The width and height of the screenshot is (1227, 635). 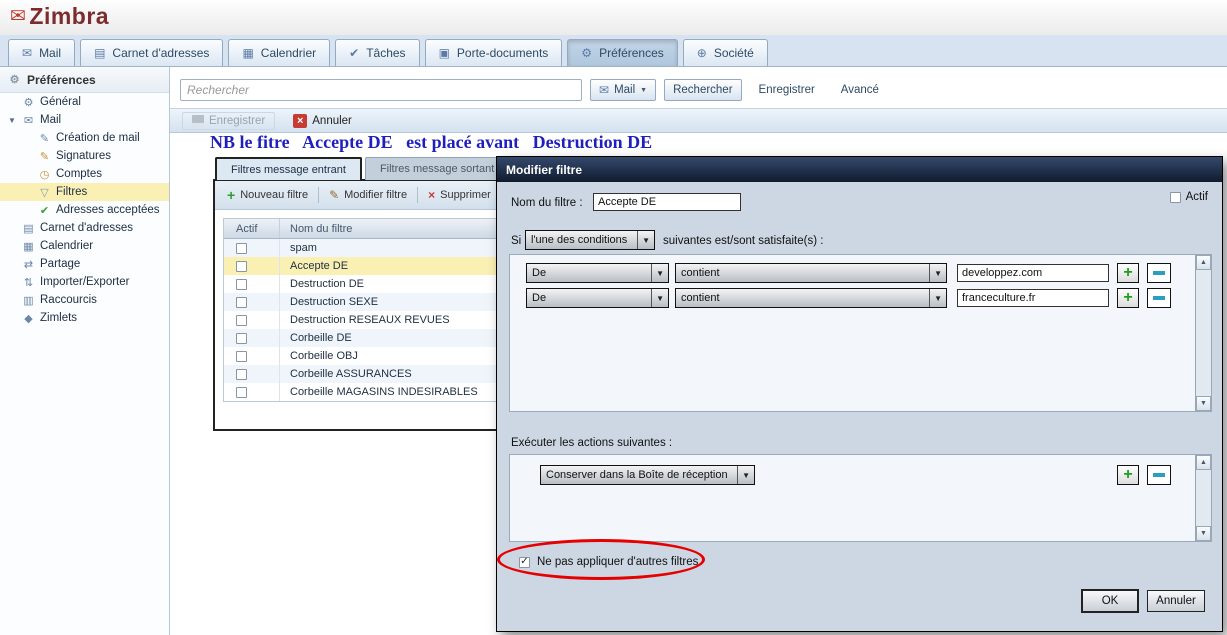 What do you see at coordinates (252, 228) in the screenshot?
I see `column-actif: Actif` at bounding box center [252, 228].